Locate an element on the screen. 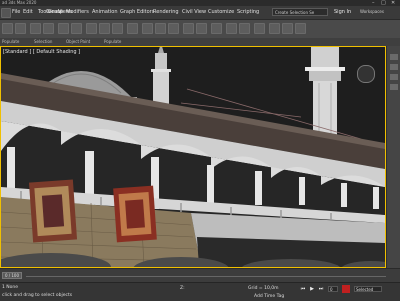 This screenshot has height=301, width=400. timeline-track is located at coordinates (206, 276).